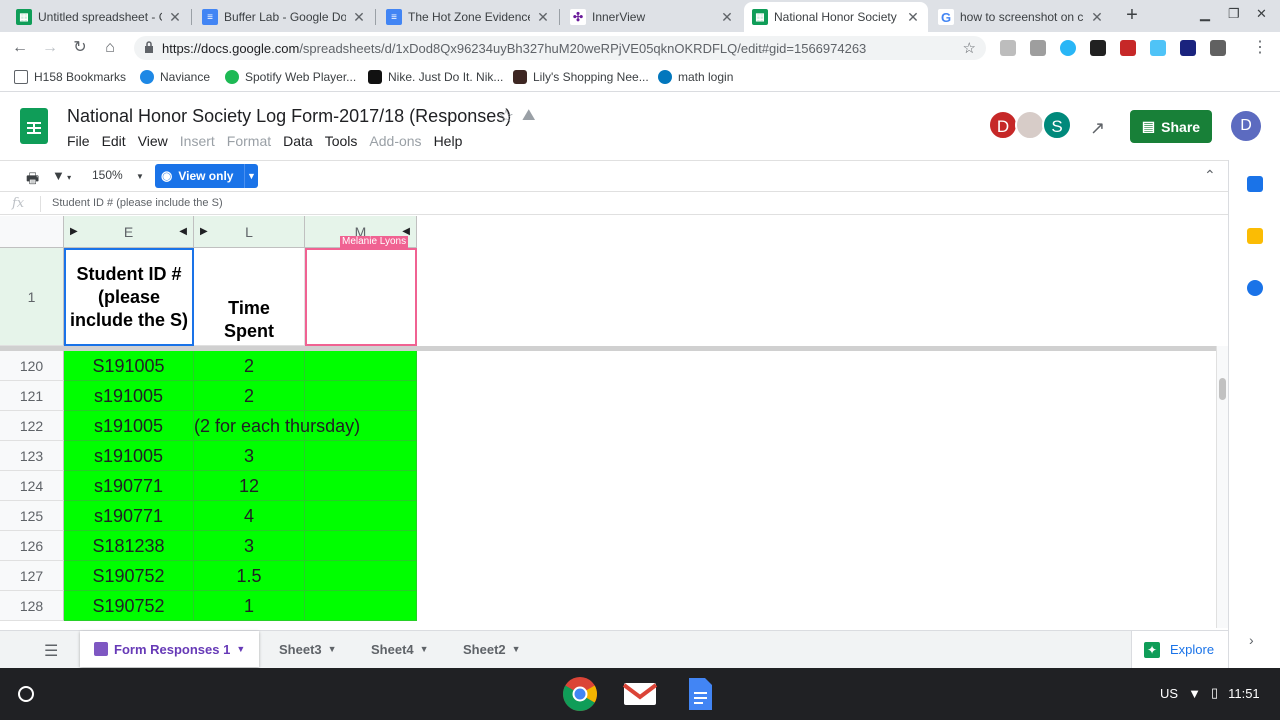  Describe the element at coordinates (32, 366) in the screenshot. I see `row-header: 120` at that location.